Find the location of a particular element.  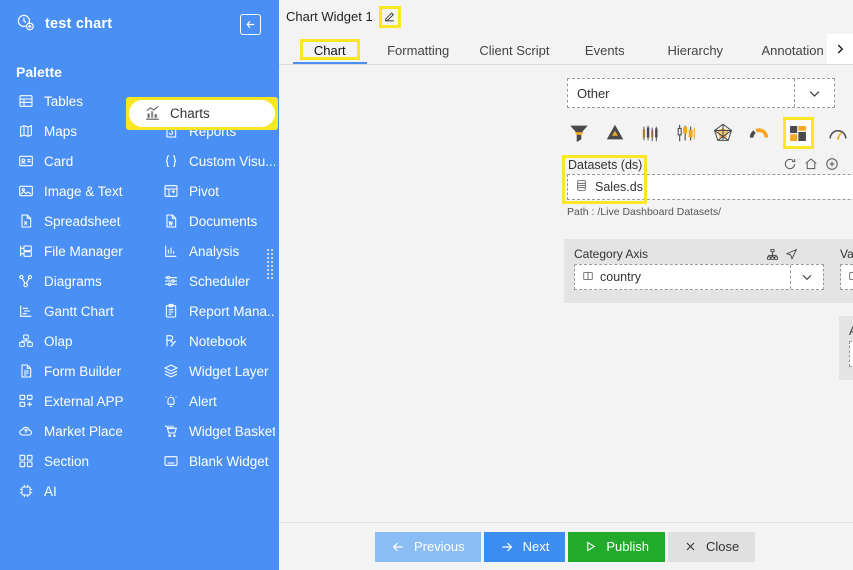

tab-client-script: Client Script is located at coordinates (514, 53).